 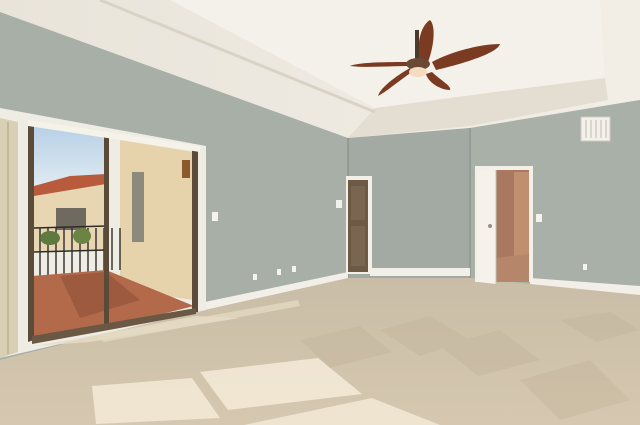 I want to click on door-knob, so click(x=490, y=226).